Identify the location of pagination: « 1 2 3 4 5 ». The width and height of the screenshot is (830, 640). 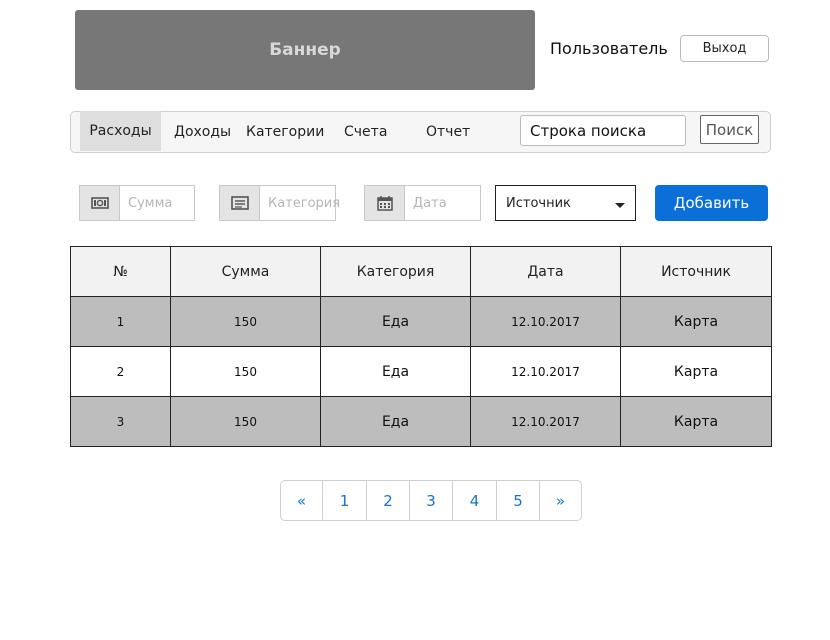
(431, 500).